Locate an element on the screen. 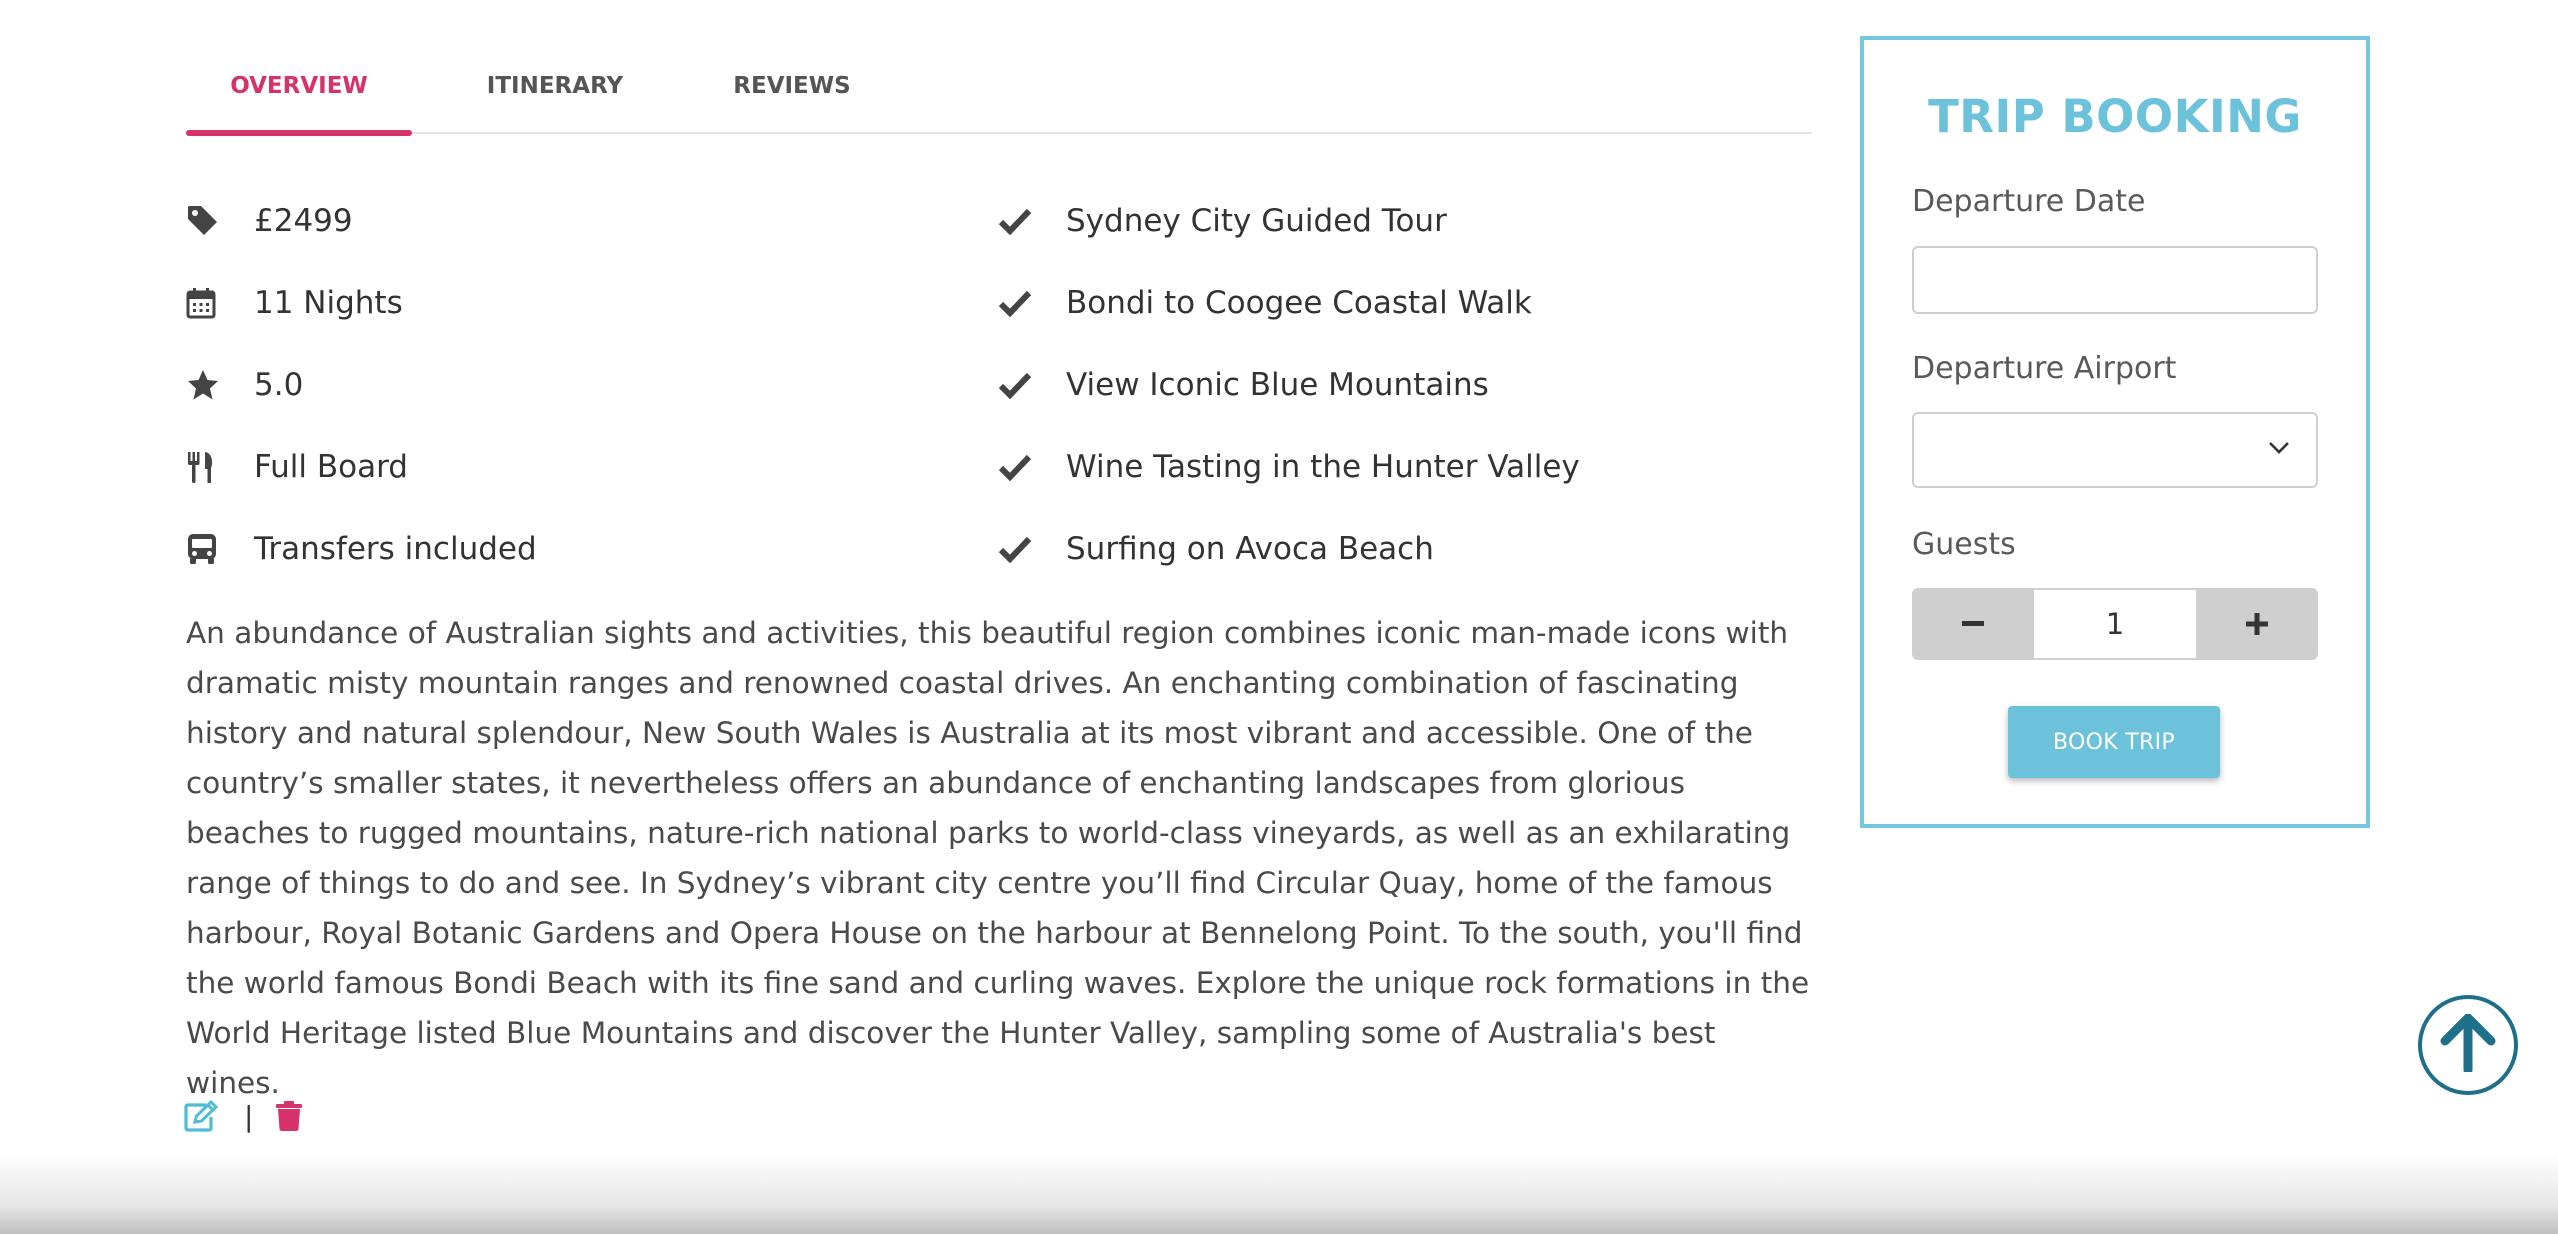  departure-date-label: Departure Date is located at coordinates (2029, 201).